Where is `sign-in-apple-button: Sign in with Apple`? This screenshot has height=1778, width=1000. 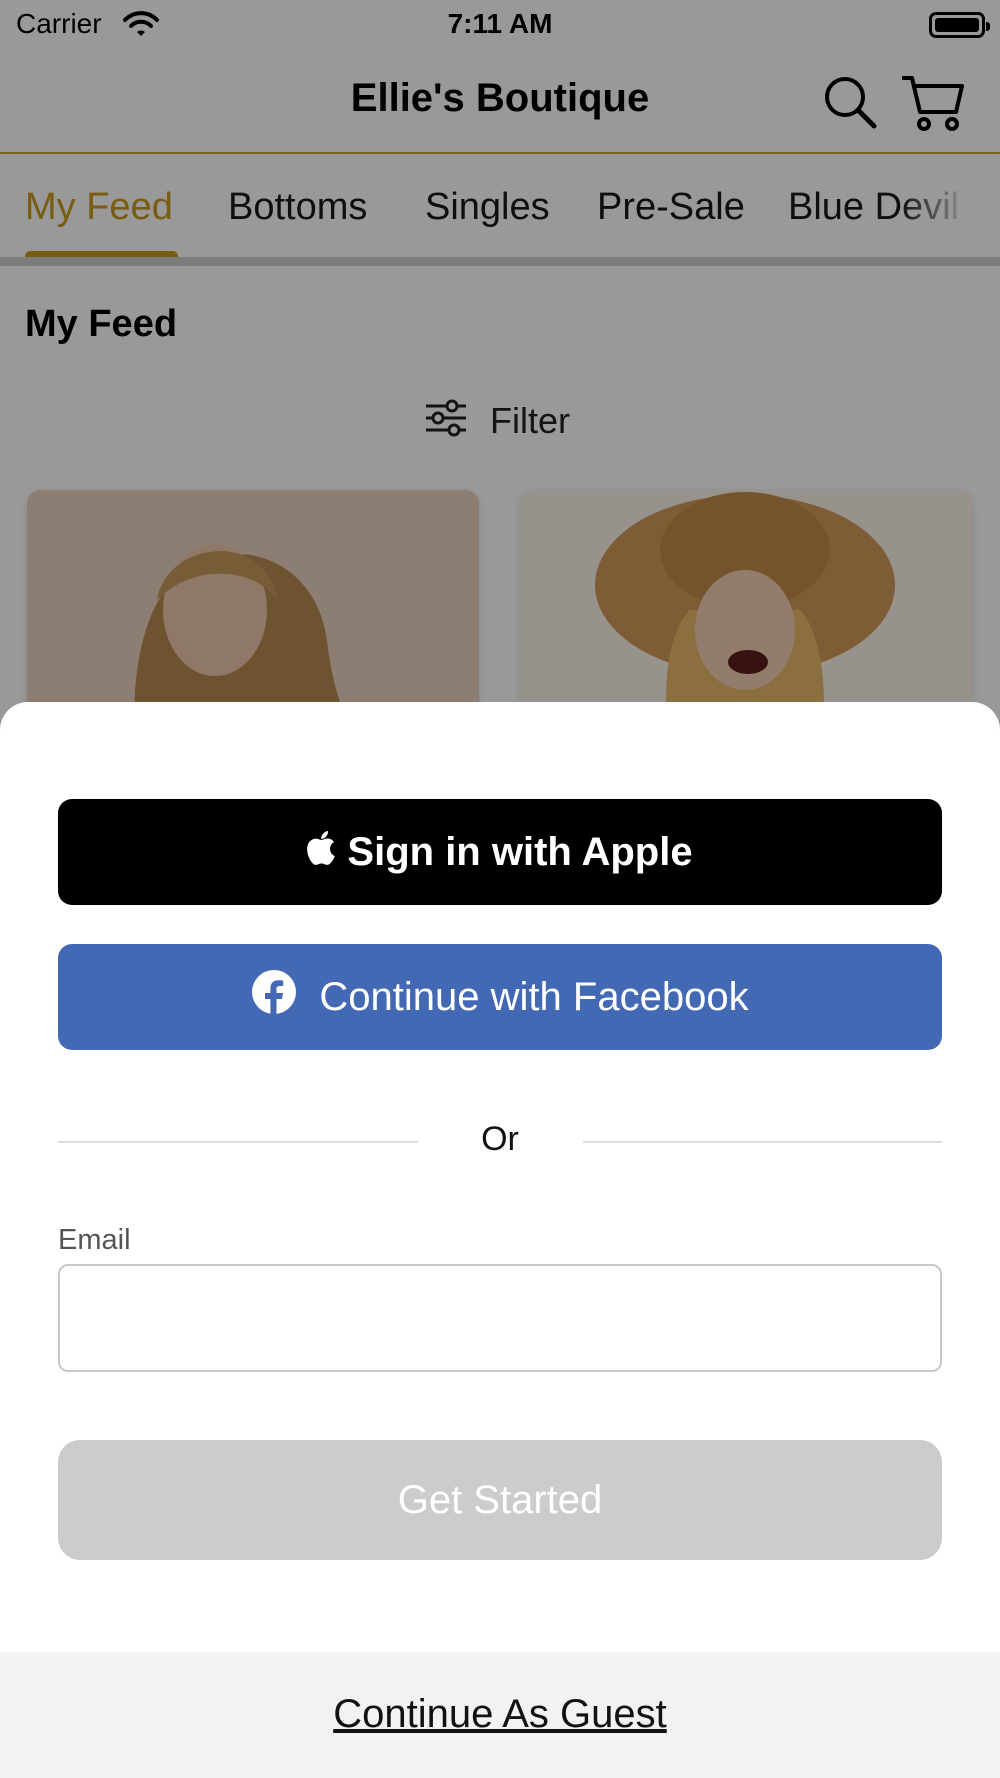
sign-in-apple-button: Sign in with Apple is located at coordinates (500, 852).